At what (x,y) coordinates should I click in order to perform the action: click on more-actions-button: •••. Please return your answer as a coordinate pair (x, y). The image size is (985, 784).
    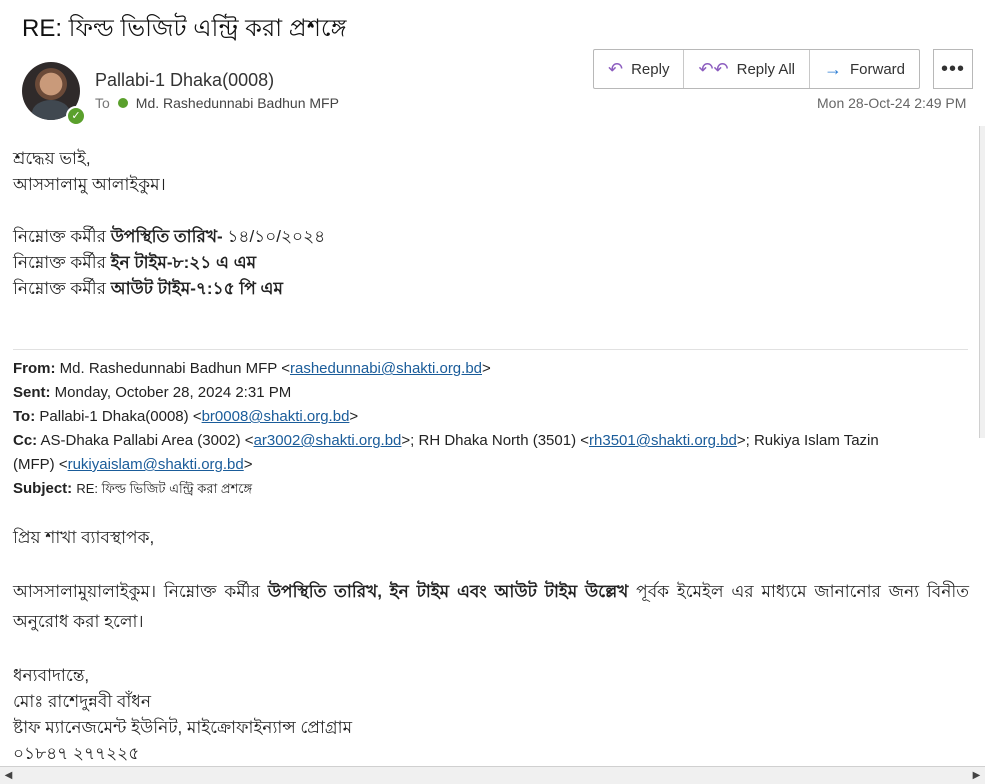
    Looking at the image, I should click on (953, 69).